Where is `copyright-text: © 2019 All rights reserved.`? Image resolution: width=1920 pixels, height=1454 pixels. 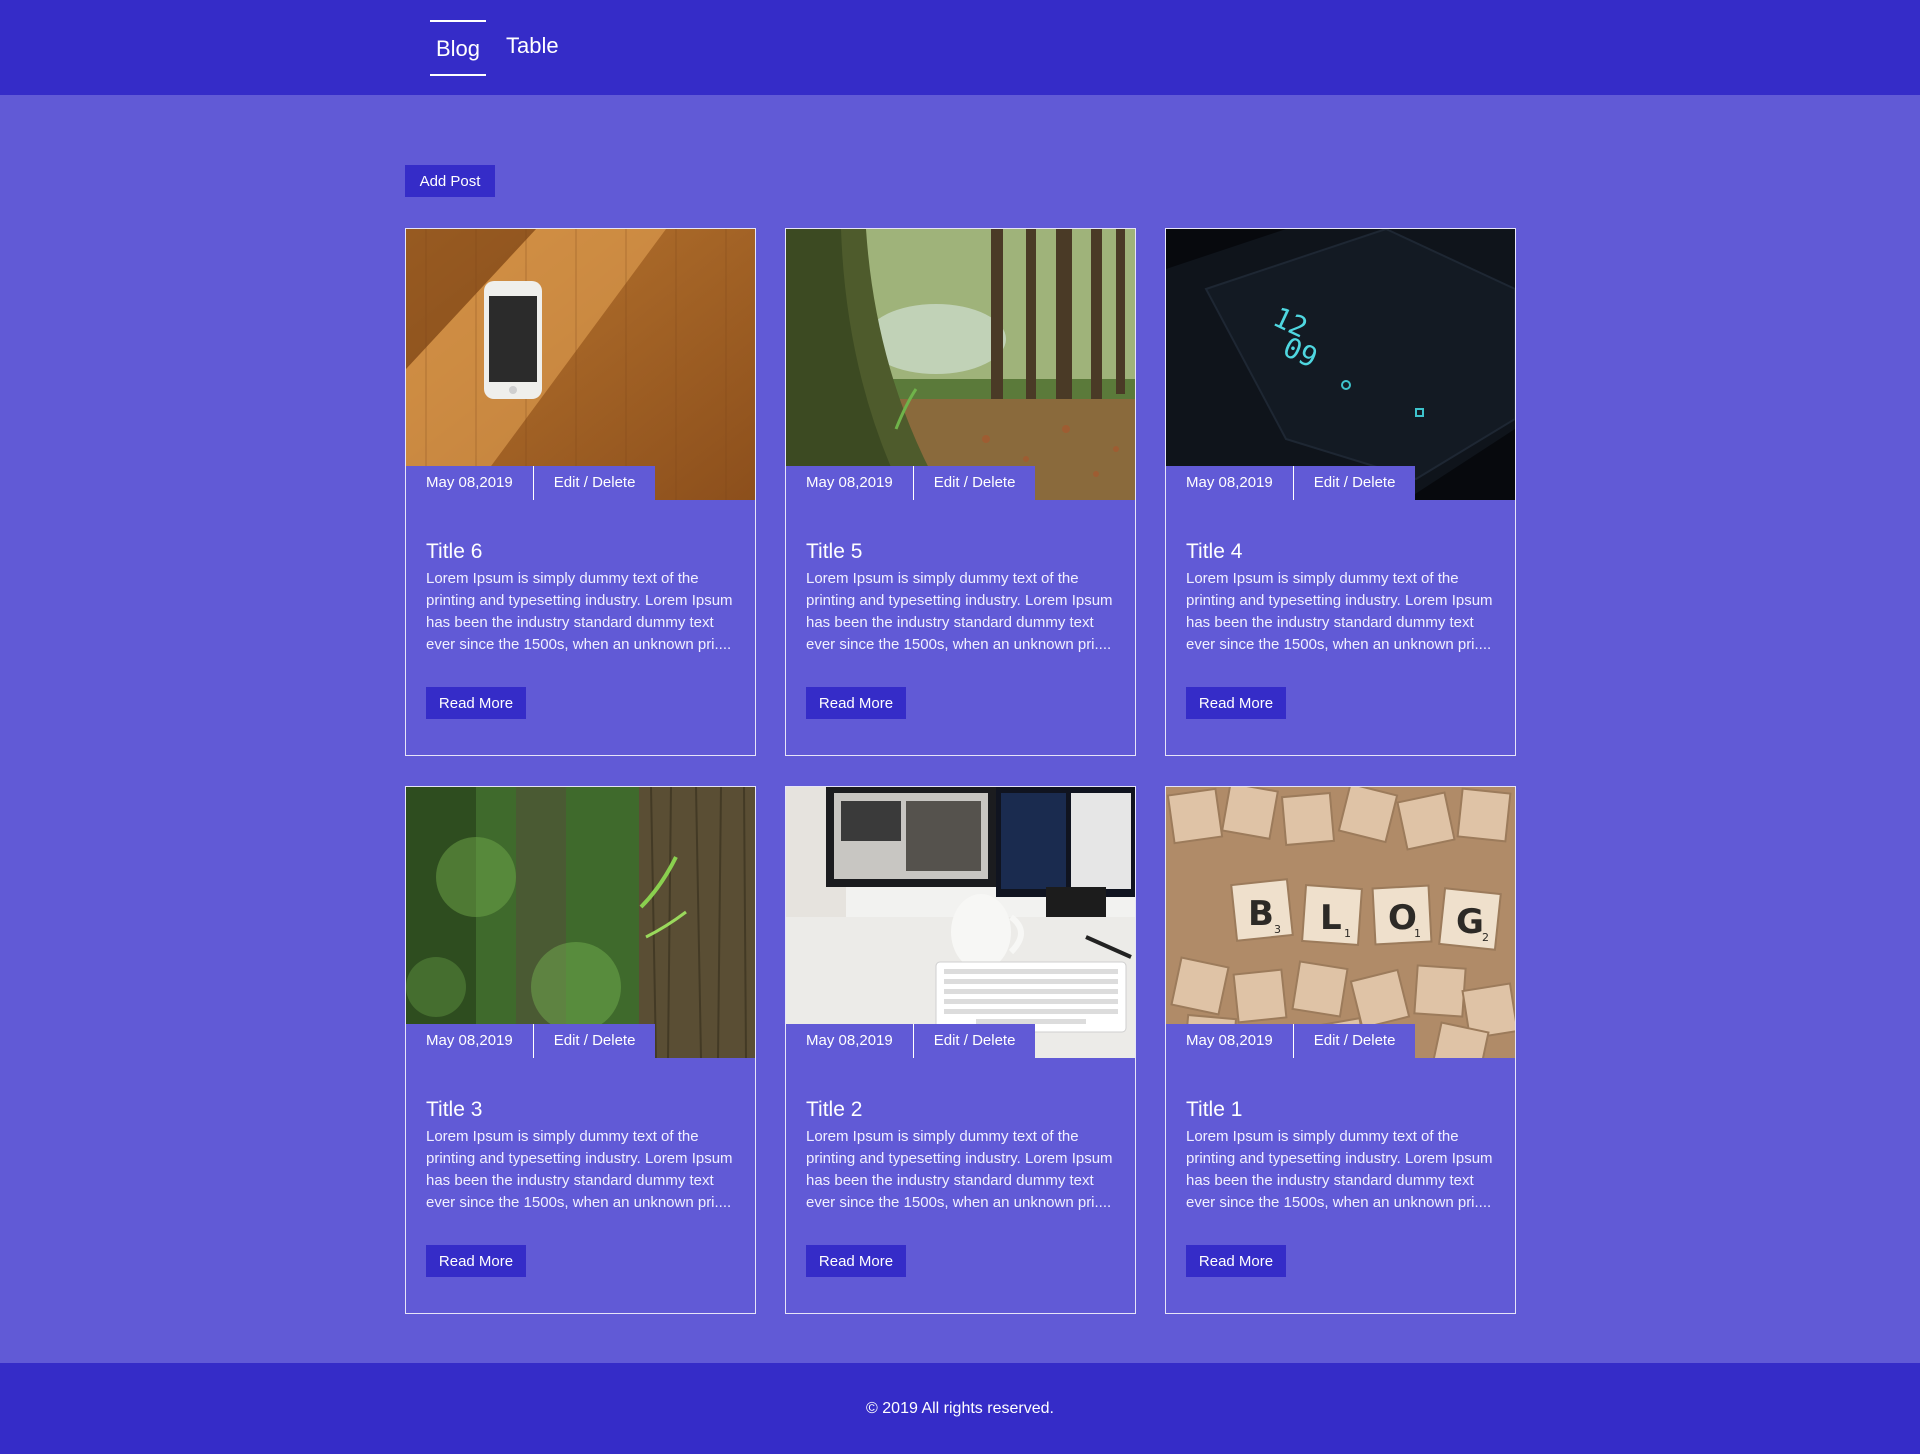 copyright-text: © 2019 All rights reserved. is located at coordinates (960, 1408).